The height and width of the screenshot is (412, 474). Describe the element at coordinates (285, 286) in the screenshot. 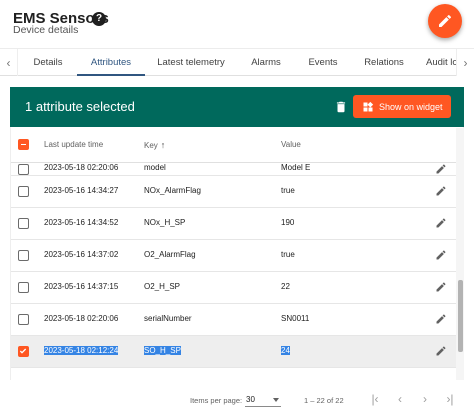

I see `row-value: 22` at that location.